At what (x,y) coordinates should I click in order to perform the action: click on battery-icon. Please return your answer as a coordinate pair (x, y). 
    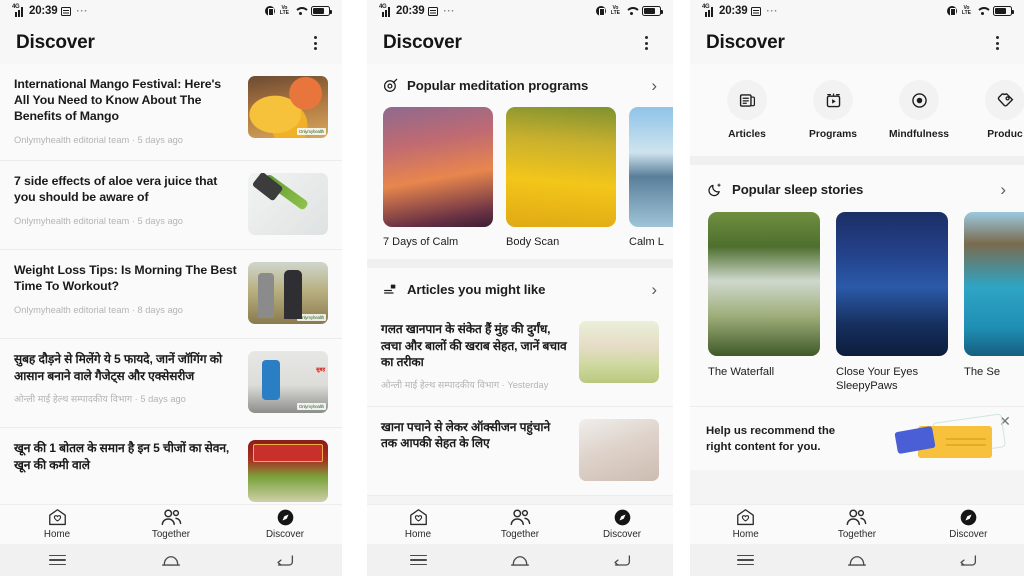
    Looking at the image, I should click on (321, 11).